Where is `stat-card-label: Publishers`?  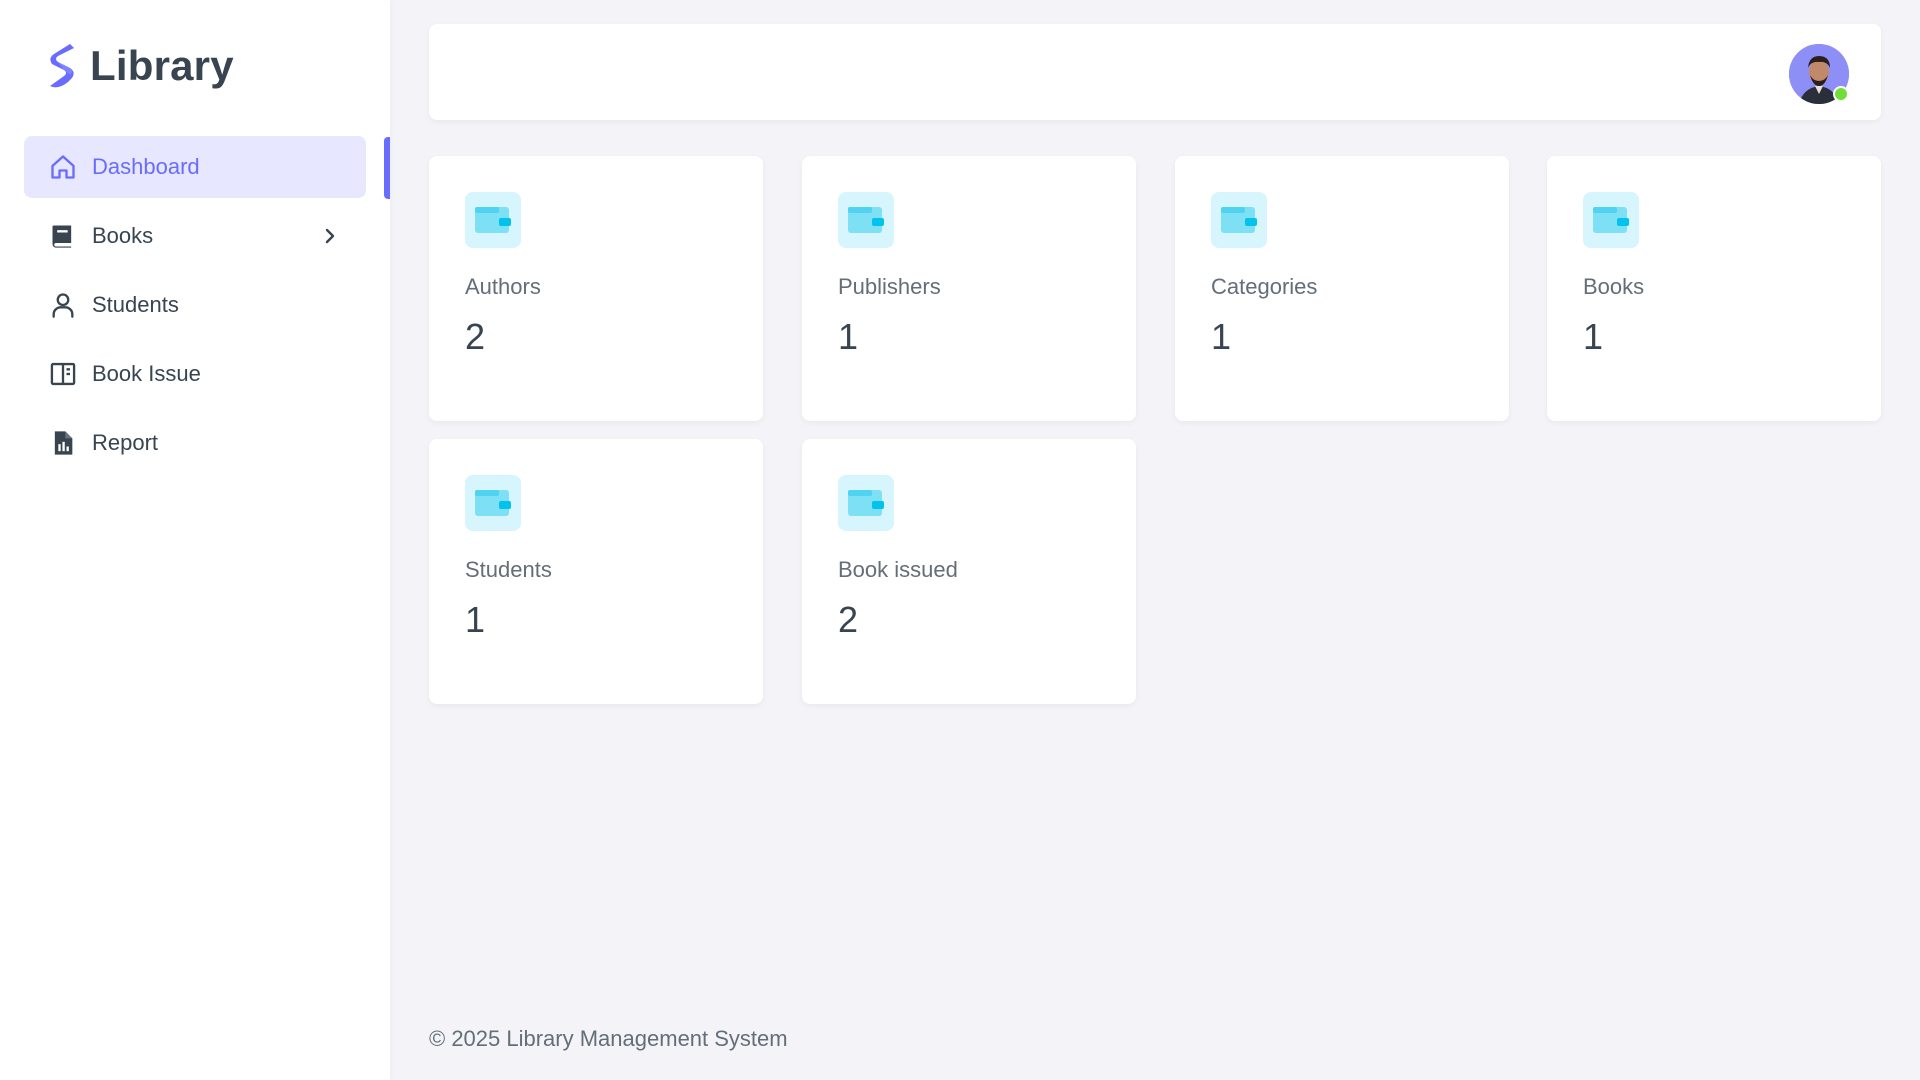 stat-card-label: Publishers is located at coordinates (889, 286).